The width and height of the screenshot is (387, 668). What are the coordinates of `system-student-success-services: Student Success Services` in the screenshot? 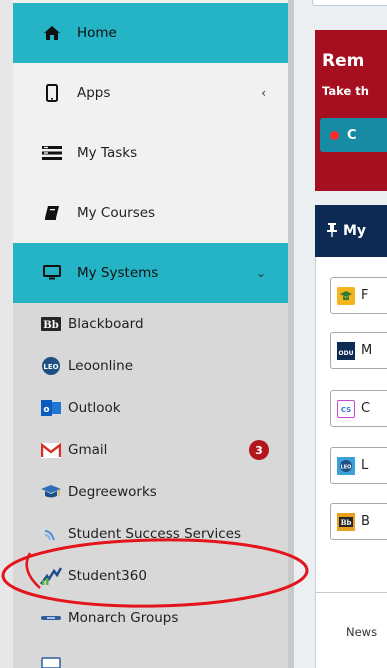 It's located at (150, 534).